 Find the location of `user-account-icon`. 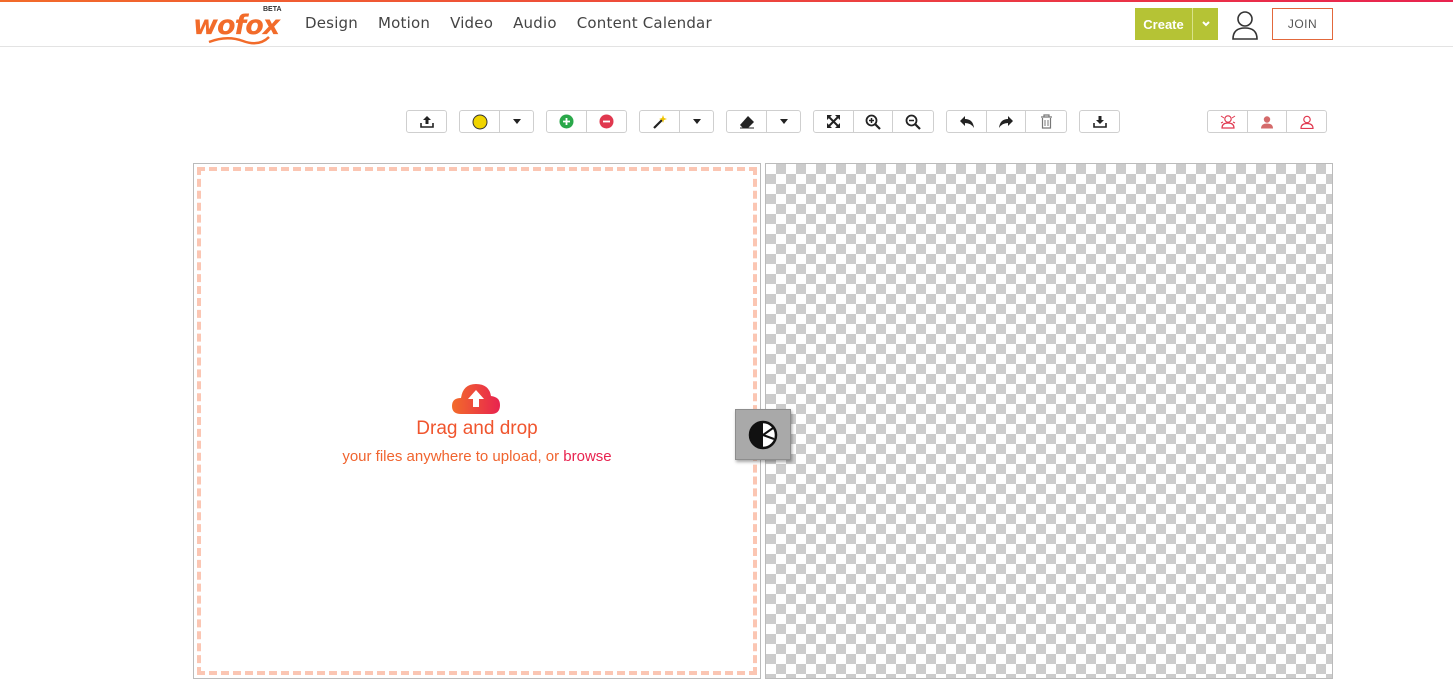

user-account-icon is located at coordinates (1245, 25).